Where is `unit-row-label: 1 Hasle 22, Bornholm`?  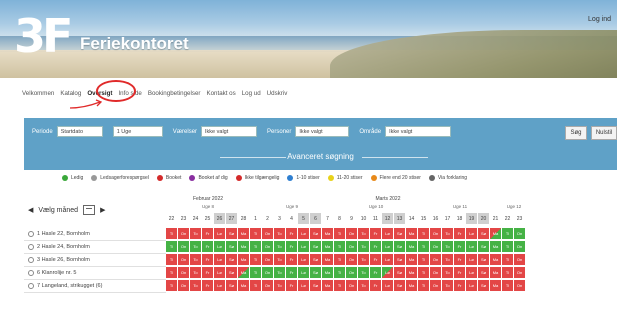
unit-row-label: 1 Hasle 22, Bornholm is located at coordinates (95, 234).